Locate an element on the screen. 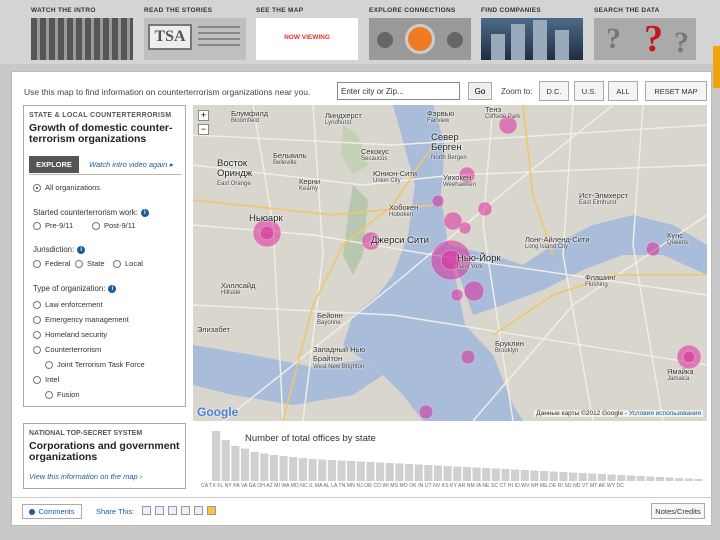  view-on-map-link: View this information on the map › is located at coordinates (85, 476).